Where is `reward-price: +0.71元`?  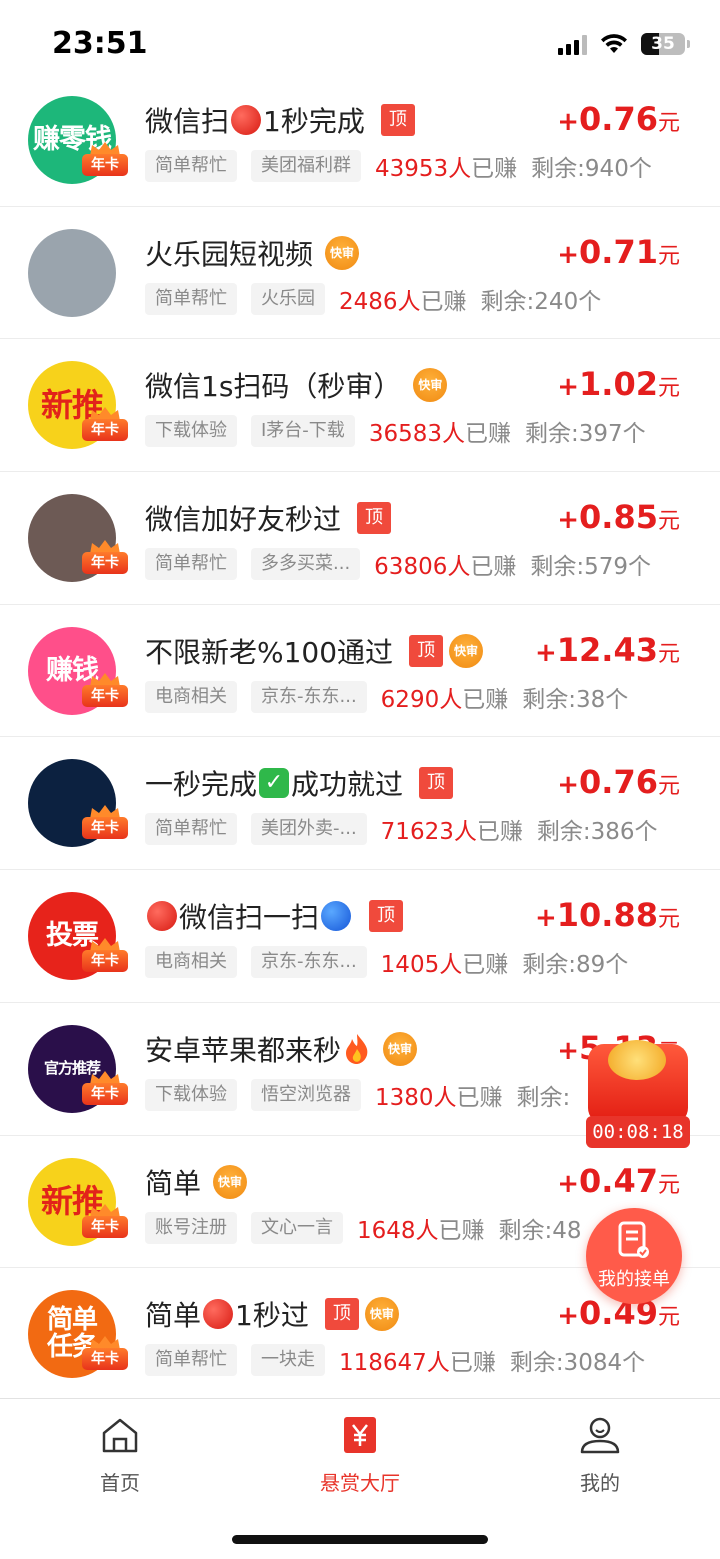
reward-price: +0.71元 is located at coordinates (618, 252).